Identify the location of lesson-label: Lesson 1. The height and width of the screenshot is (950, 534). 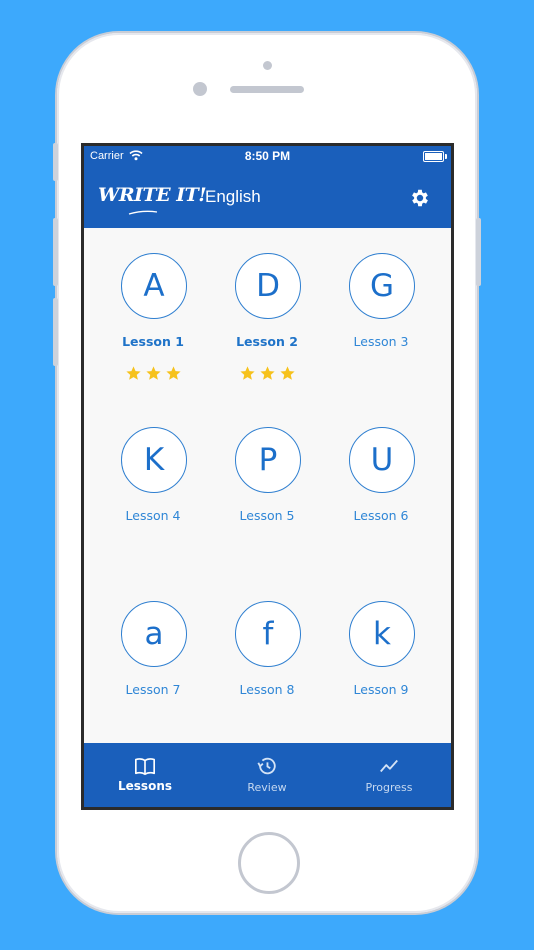
(153, 341).